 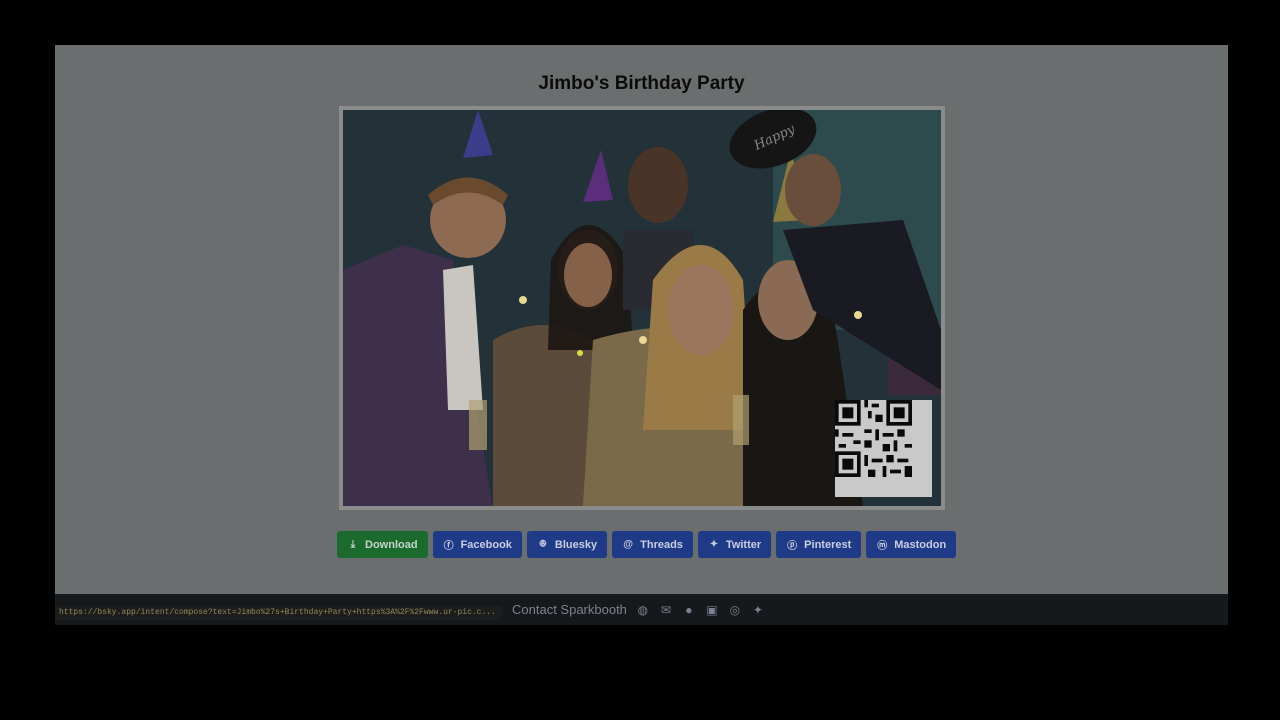 I want to click on pinterest-icon: ⓟ, so click(x=792, y=546).